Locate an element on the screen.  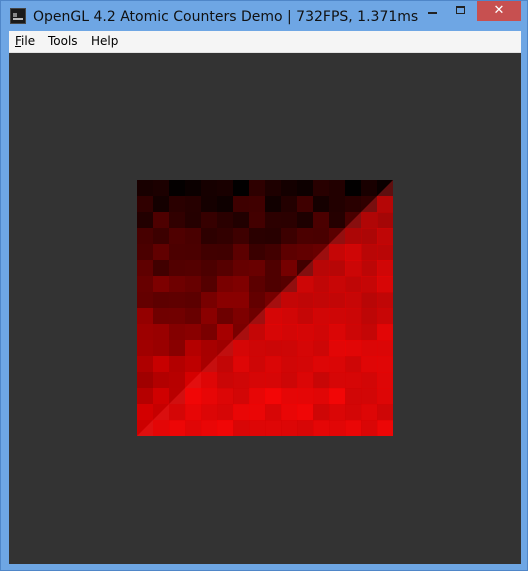
menu-help: Help is located at coordinates (104, 41).